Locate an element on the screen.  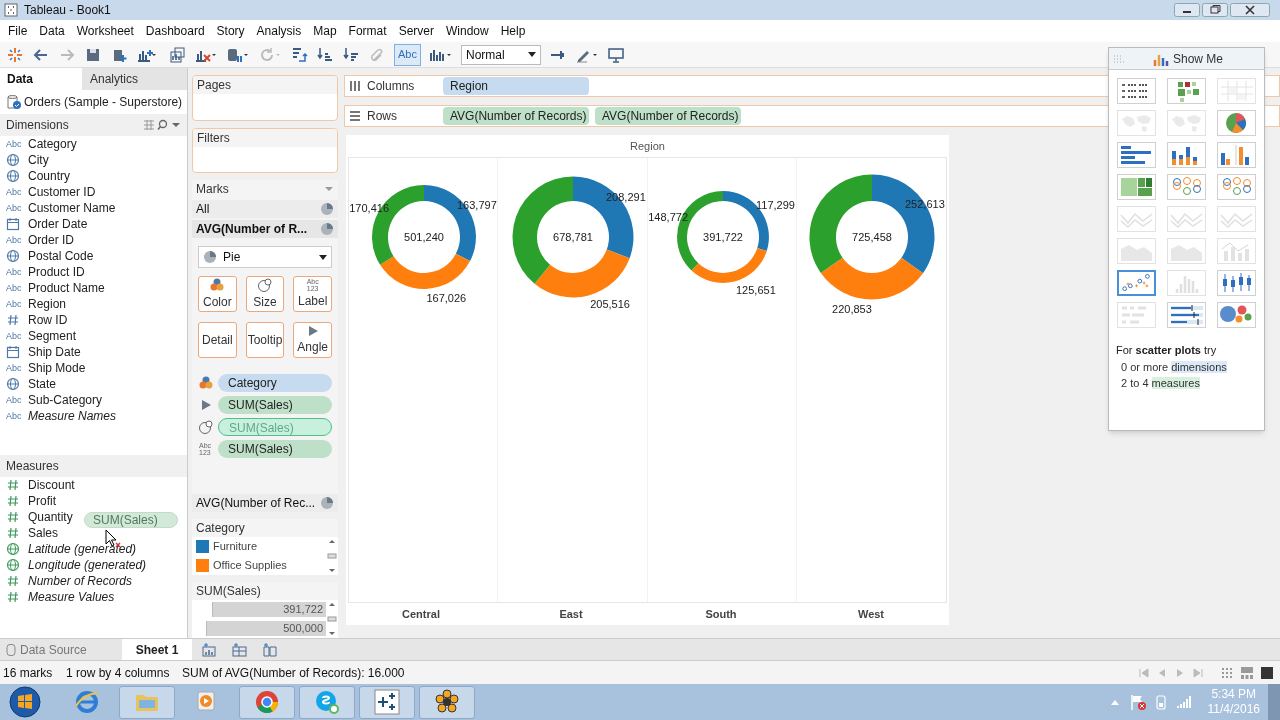
mark-property-button: Angle is located at coordinates (312, 340).